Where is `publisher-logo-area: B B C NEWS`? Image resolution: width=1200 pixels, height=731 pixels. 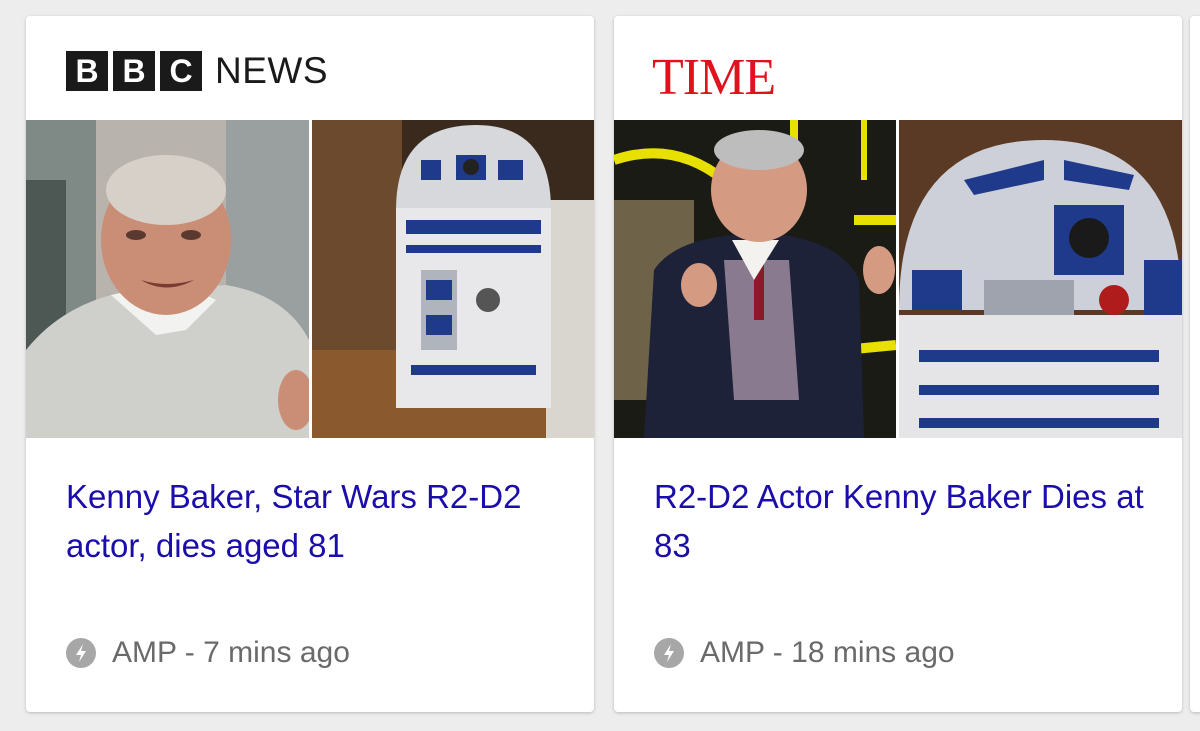
publisher-logo-area: B B C NEWS is located at coordinates (310, 68).